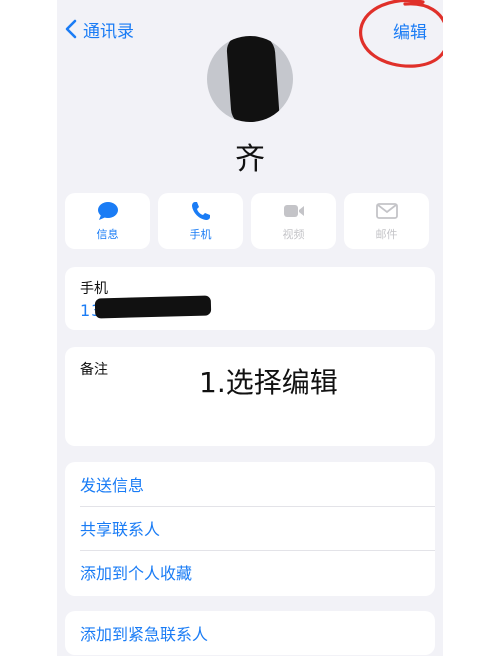 This screenshot has width=500, height=656. I want to click on video-button: 视频, so click(293, 221).